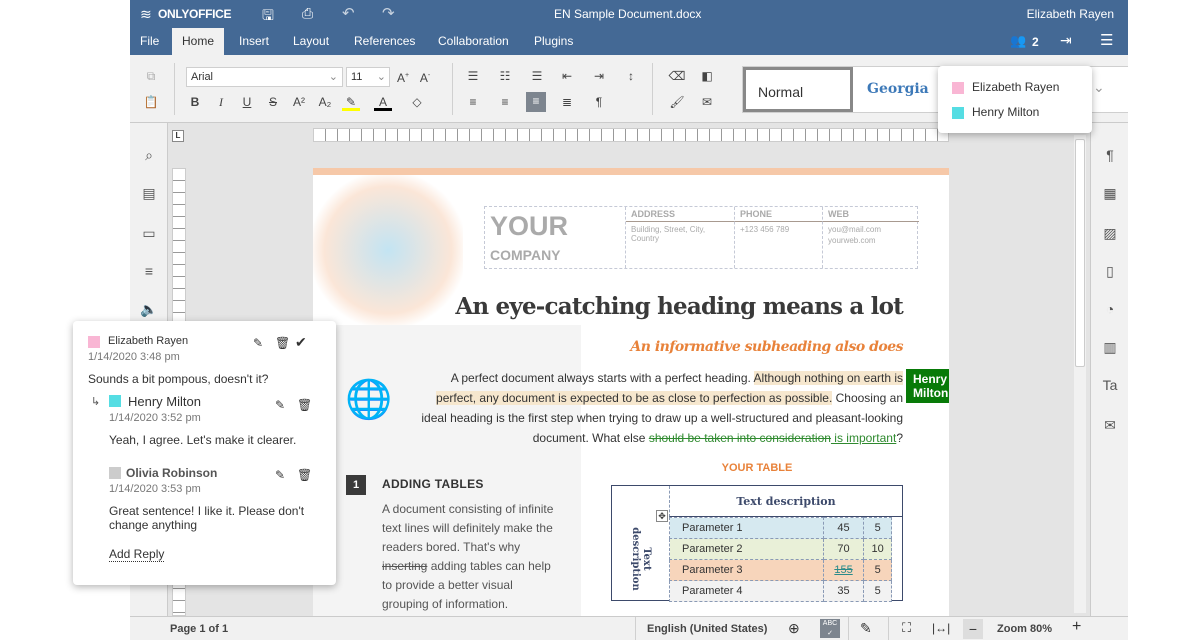 This screenshot has height=640, width=1200. I want to click on phone-value: +123 456 789, so click(765, 229).